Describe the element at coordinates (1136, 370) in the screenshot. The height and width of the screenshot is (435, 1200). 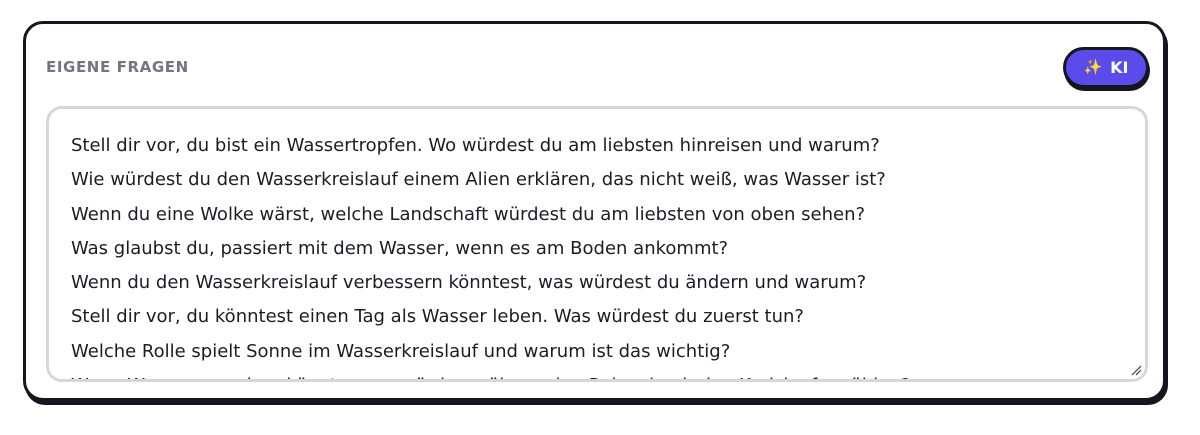
I see `resize-handle-icon` at that location.